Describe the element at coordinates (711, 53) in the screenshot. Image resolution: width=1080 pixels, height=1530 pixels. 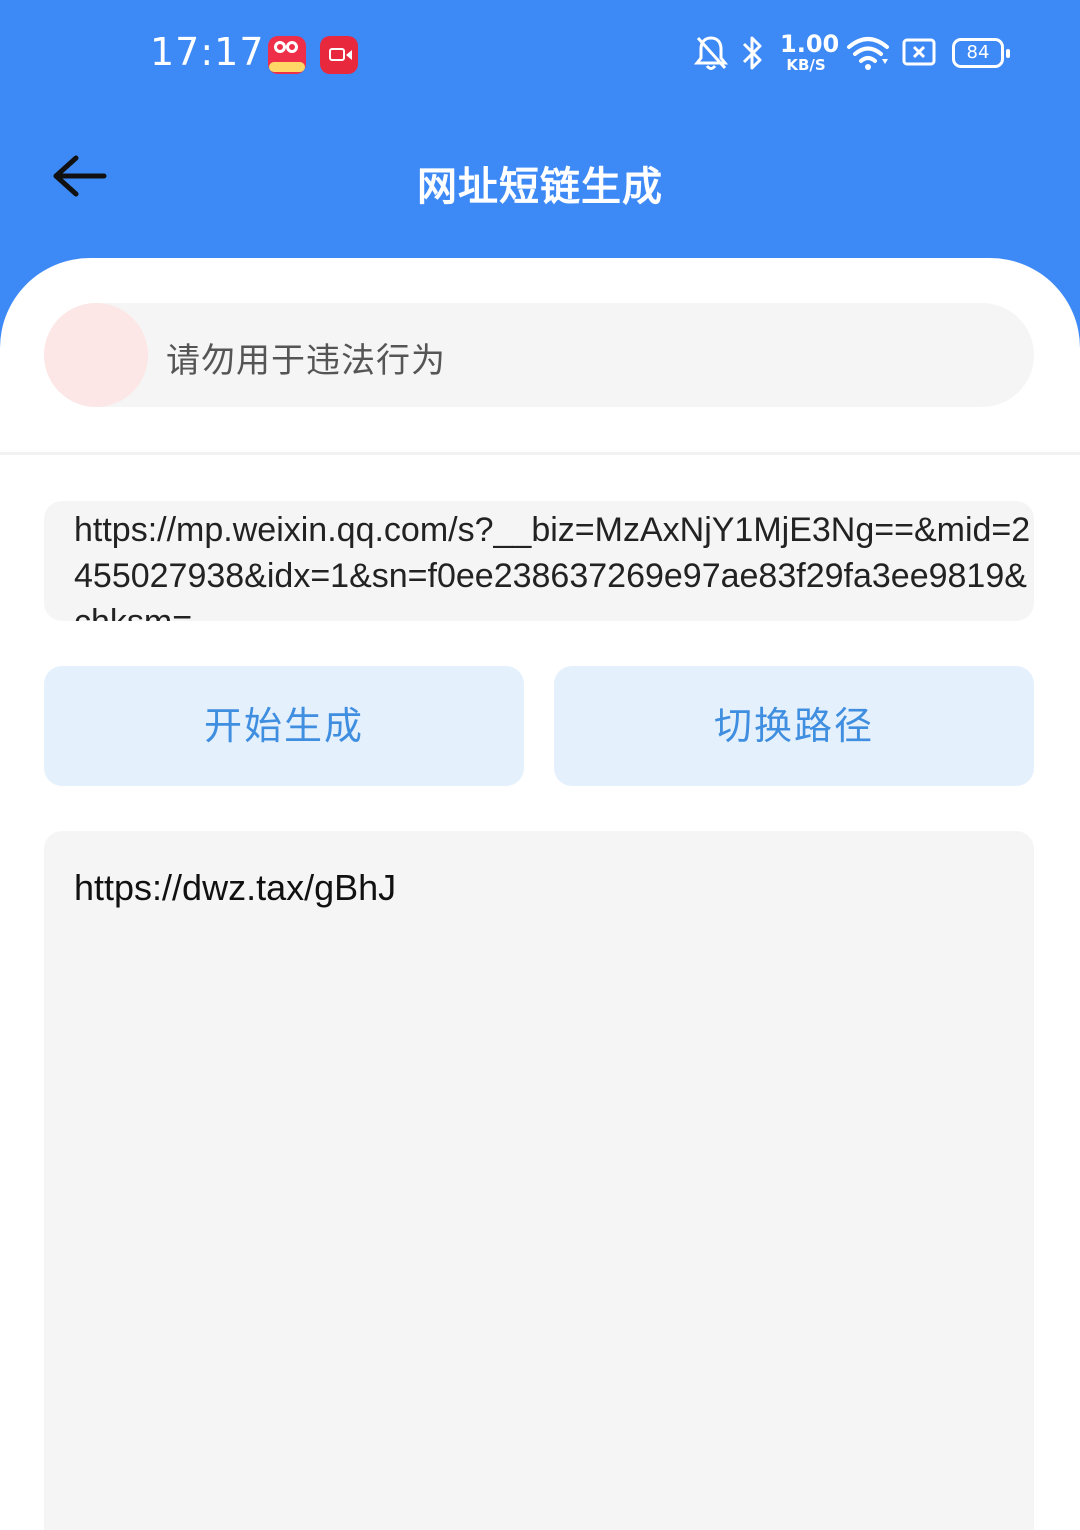
I see `bell-muted-icon` at that location.